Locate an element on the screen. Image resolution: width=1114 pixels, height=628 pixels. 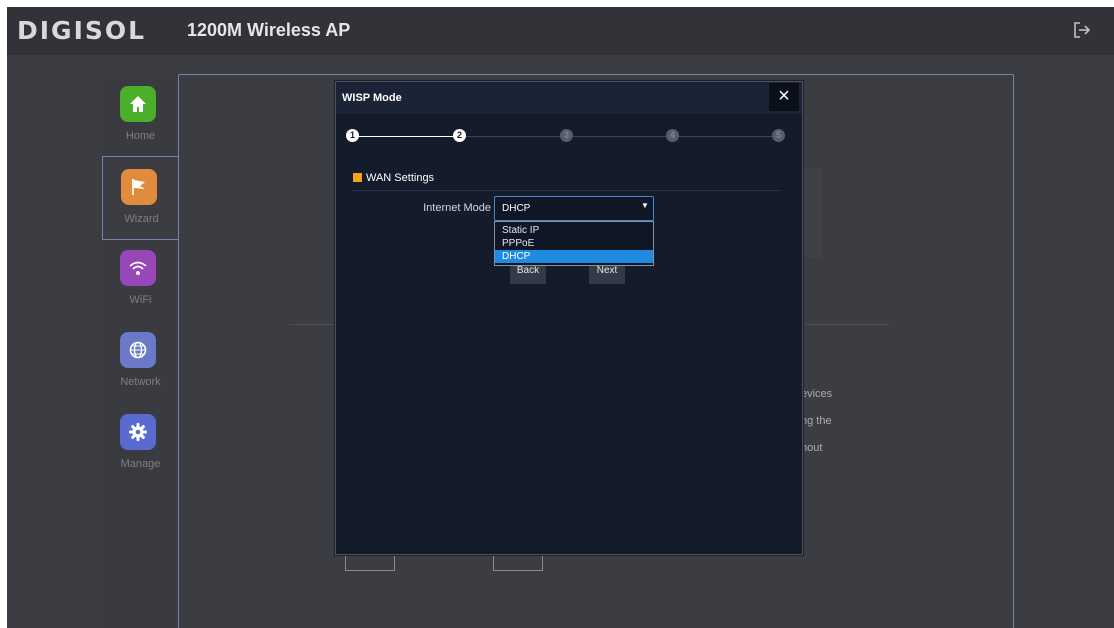
section-marker is located at coordinates (357, 177).